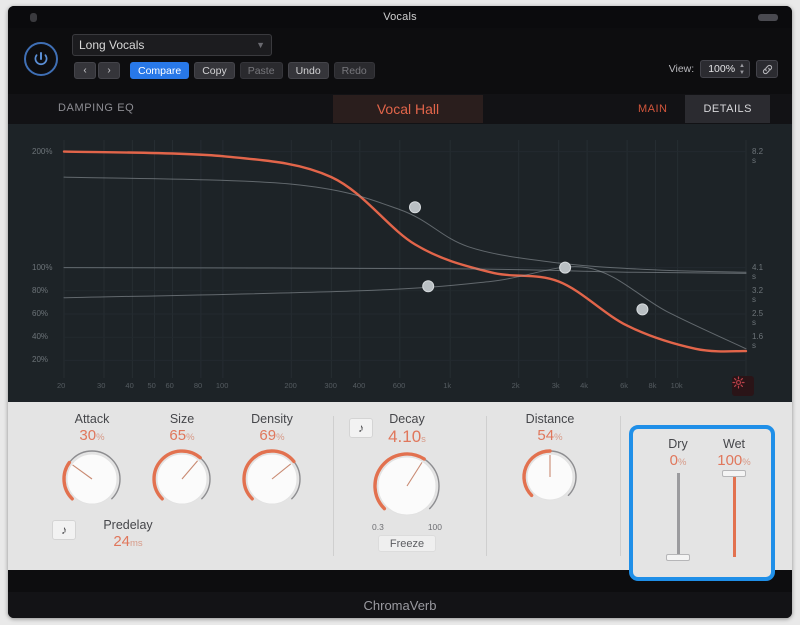 The height and width of the screenshot is (625, 800). What do you see at coordinates (100, 437) in the screenshot?
I see `attack-unit: %` at bounding box center [100, 437].